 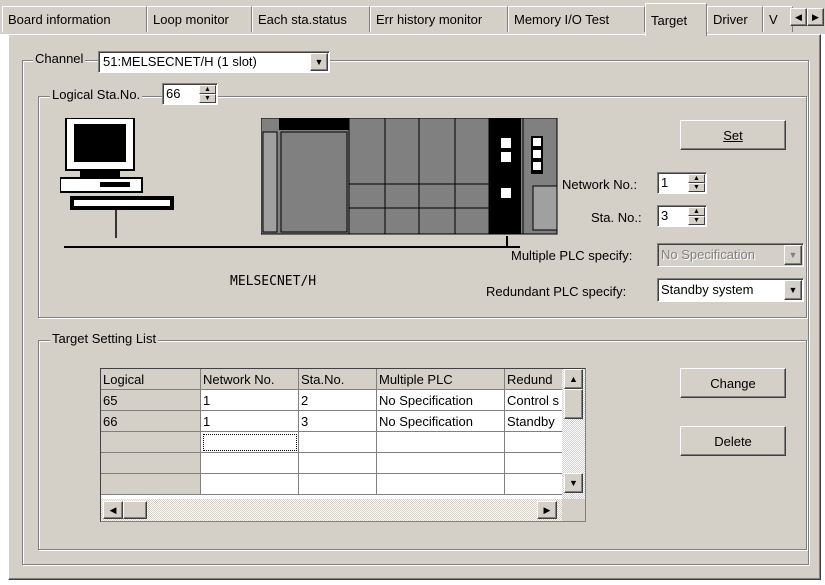 What do you see at coordinates (96, 94) in the screenshot?
I see `logical-sta-label: Logical Sta.No.` at bounding box center [96, 94].